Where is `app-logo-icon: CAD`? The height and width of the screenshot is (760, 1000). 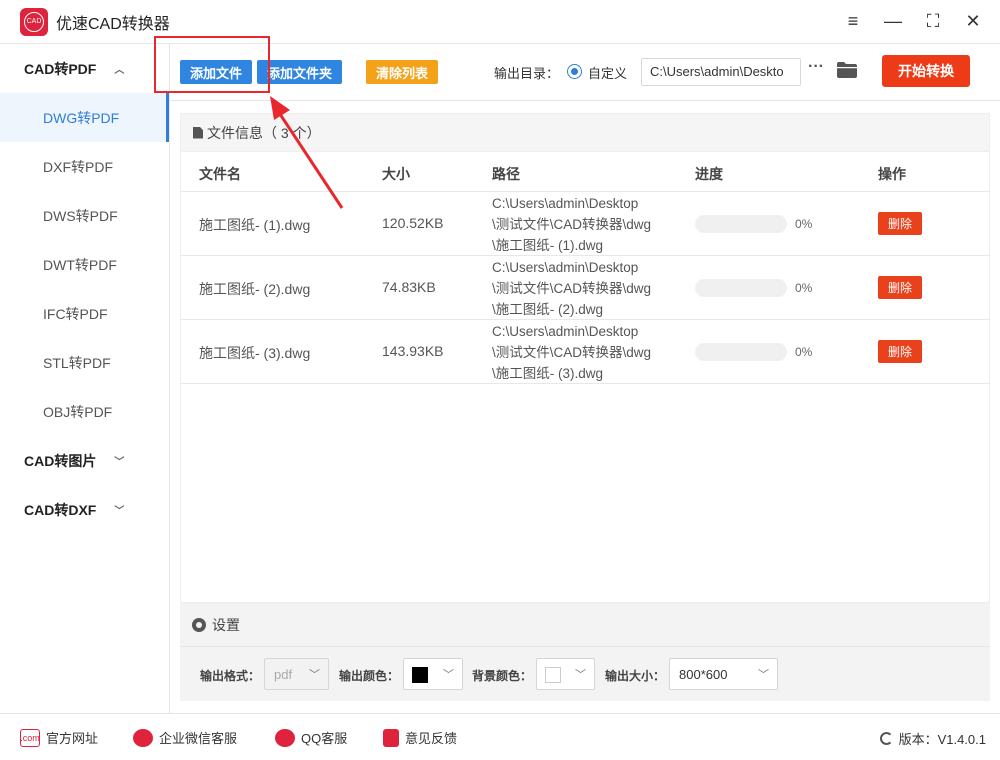
app-logo-icon: CAD is located at coordinates (34, 21).